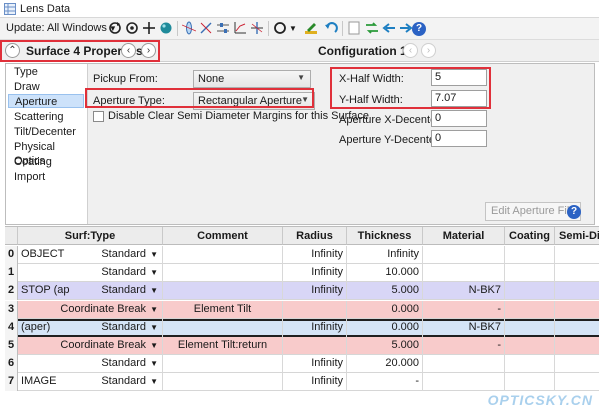  Describe the element at coordinates (46, 101) in the screenshot. I see `sidebar-item-aperture: Aperture` at that location.